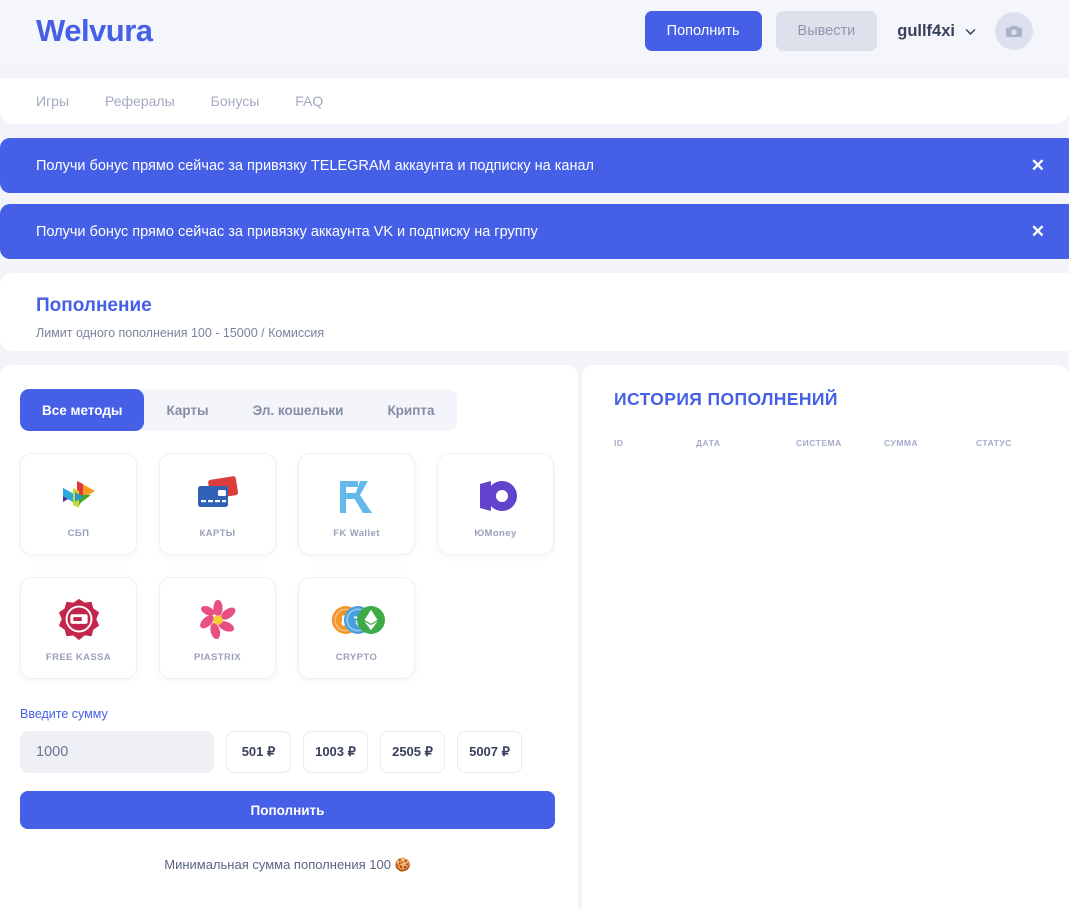  What do you see at coordinates (82, 410) in the screenshot?
I see `tab-all-methods: Все методы` at bounding box center [82, 410].